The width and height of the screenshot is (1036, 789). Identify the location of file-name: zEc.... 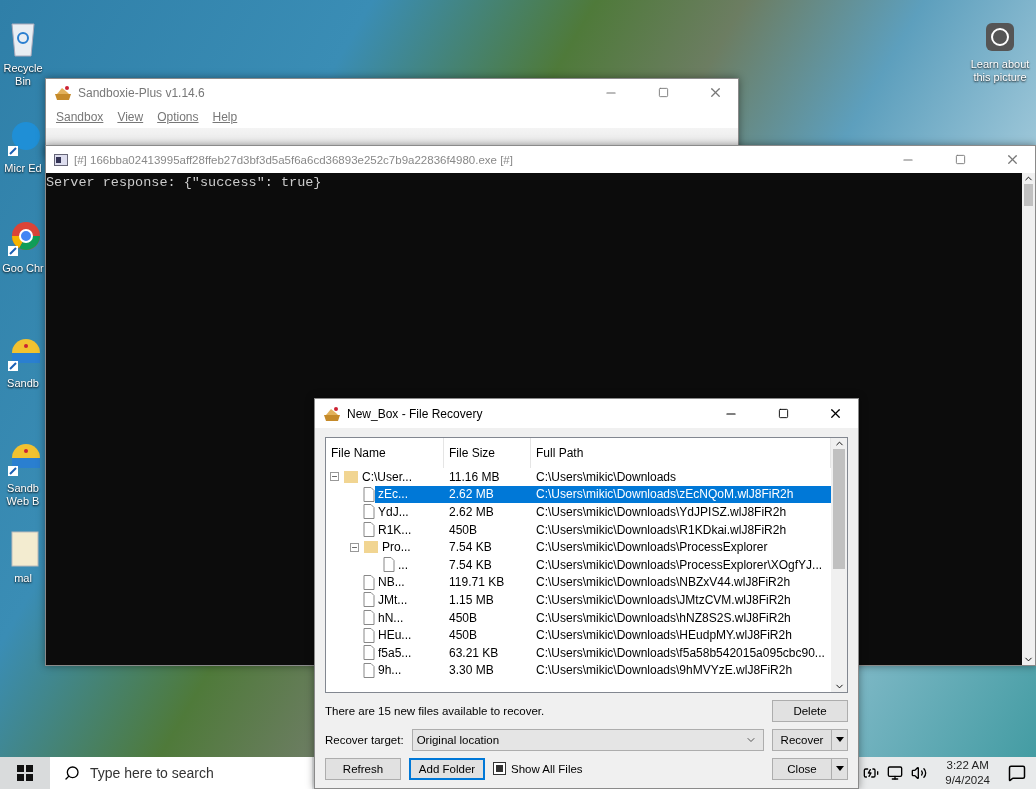
(409, 494).